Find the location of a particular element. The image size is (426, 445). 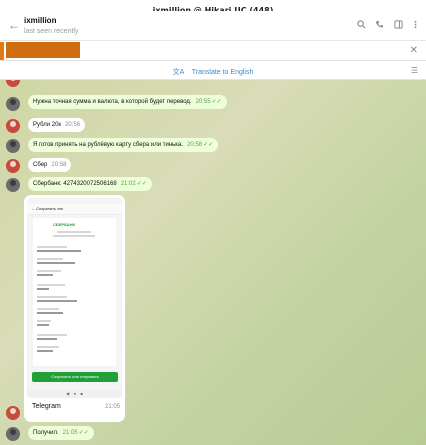

sber-logo: СБЕРБАНК is located at coordinates (64, 224).